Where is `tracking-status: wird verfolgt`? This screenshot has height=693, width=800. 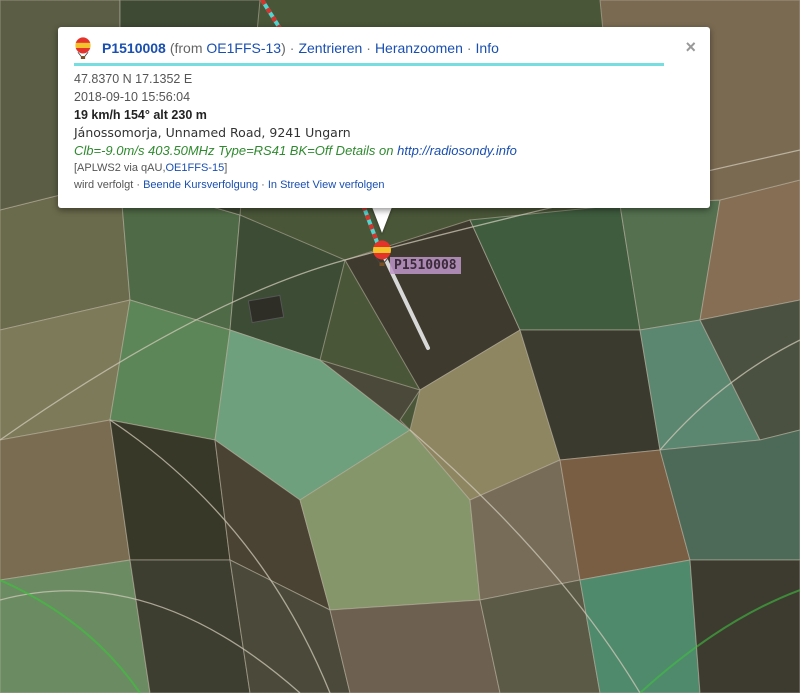 tracking-status: wird verfolgt is located at coordinates (104, 185).